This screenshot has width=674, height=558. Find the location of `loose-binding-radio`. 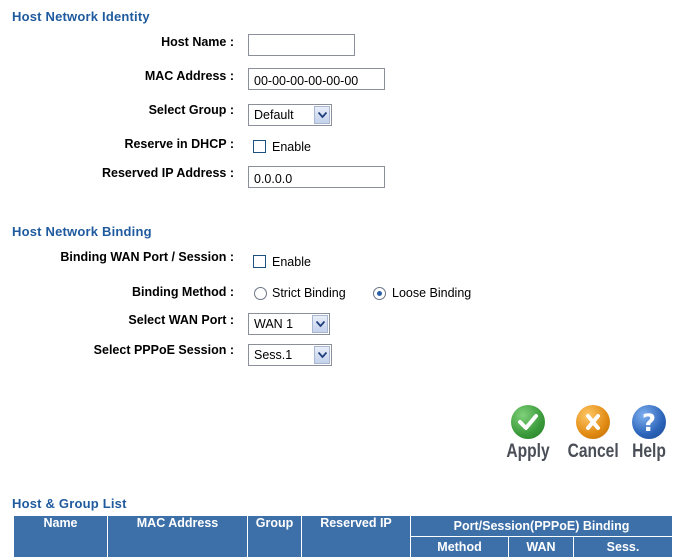

loose-binding-radio is located at coordinates (379, 293).